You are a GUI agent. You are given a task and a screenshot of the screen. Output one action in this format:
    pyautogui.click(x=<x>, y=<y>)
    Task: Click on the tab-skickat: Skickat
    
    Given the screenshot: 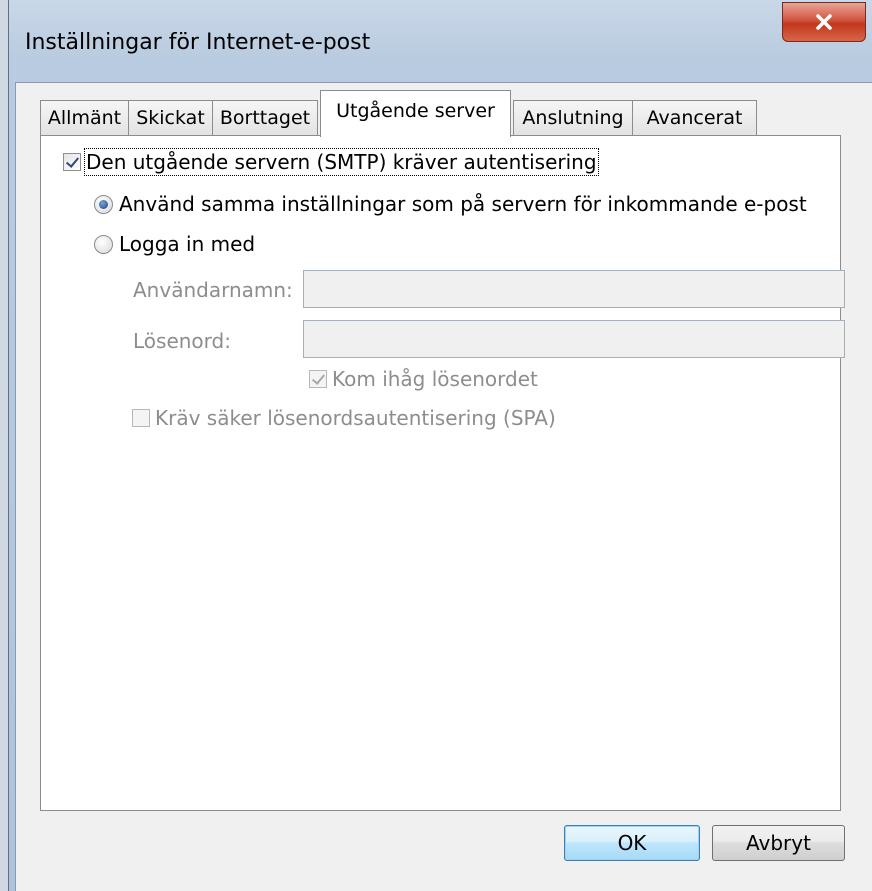 What is the action you would take?
    pyautogui.click(x=170, y=118)
    